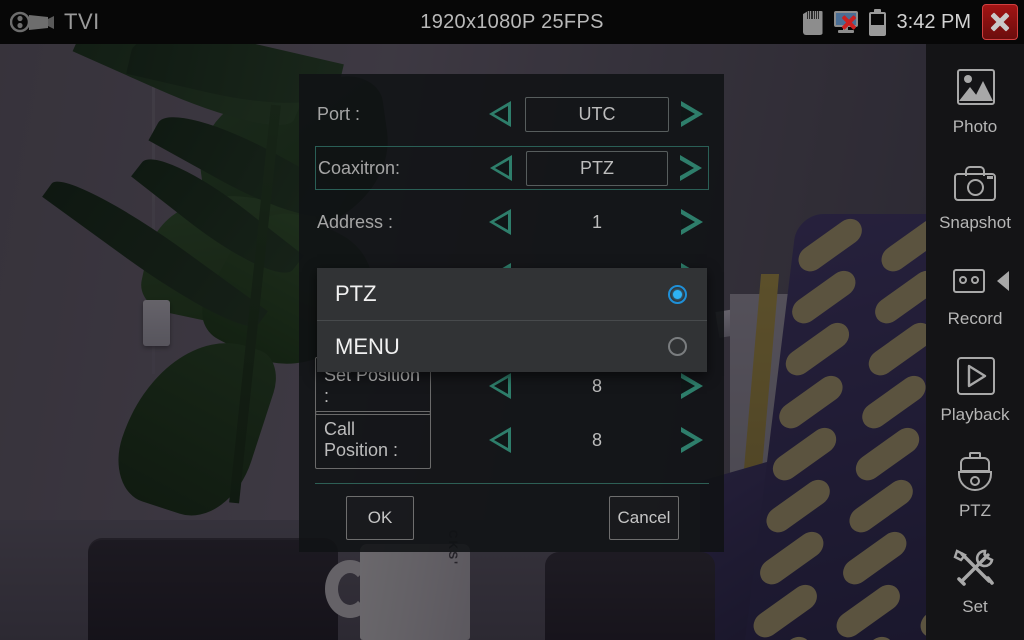 This screenshot has width=1024, height=640. I want to click on photo-gallery-icon, so click(975, 89).